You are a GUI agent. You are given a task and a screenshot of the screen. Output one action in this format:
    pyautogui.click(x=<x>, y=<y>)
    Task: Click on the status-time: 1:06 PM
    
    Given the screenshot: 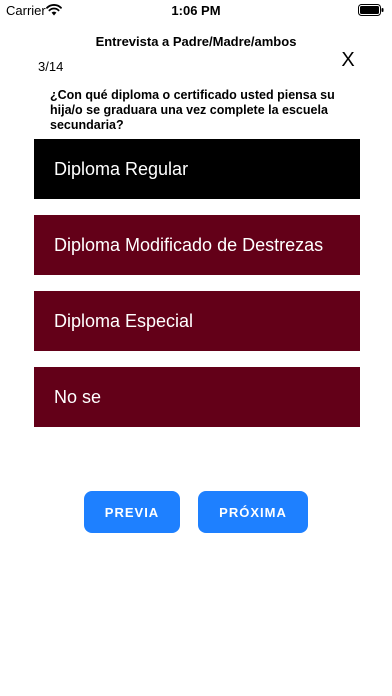 What is the action you would take?
    pyautogui.click(x=196, y=10)
    